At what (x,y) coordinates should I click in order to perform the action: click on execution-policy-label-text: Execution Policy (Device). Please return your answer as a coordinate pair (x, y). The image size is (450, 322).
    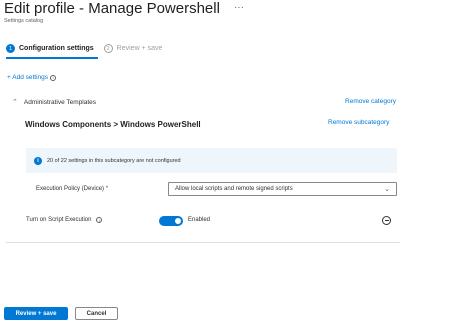
    Looking at the image, I should click on (70, 189).